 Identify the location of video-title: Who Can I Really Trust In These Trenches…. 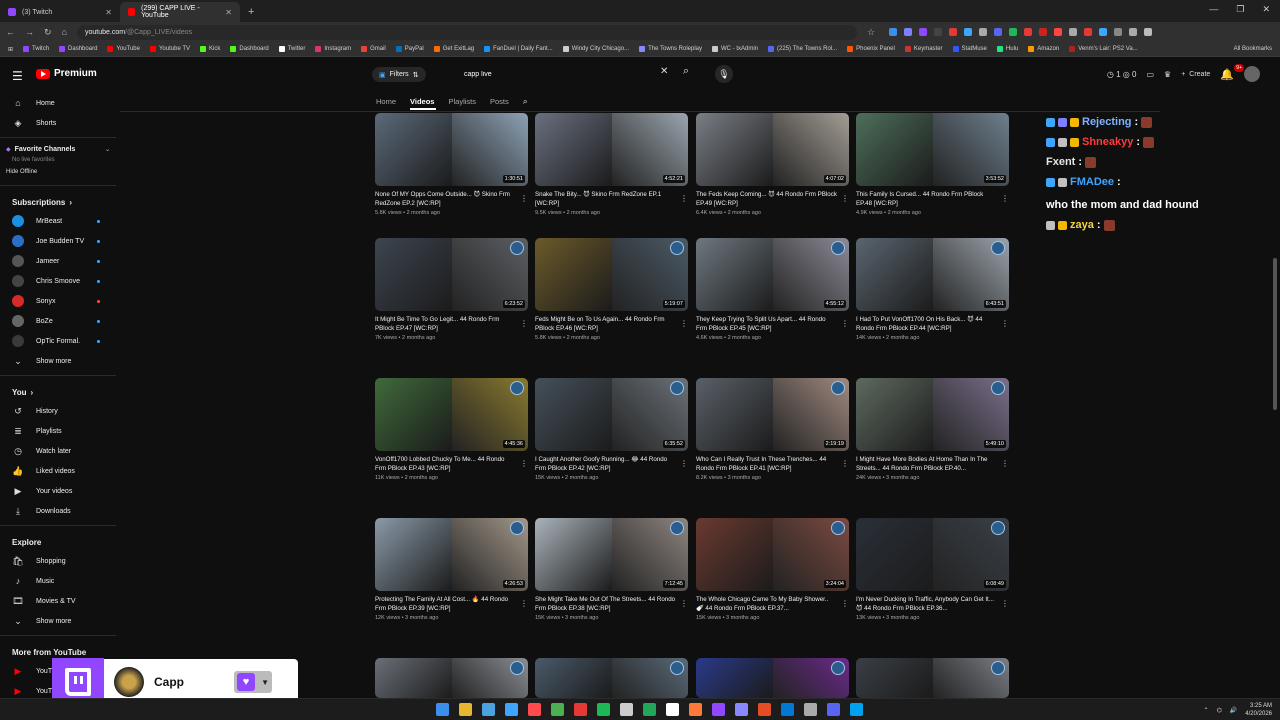
(772, 464).